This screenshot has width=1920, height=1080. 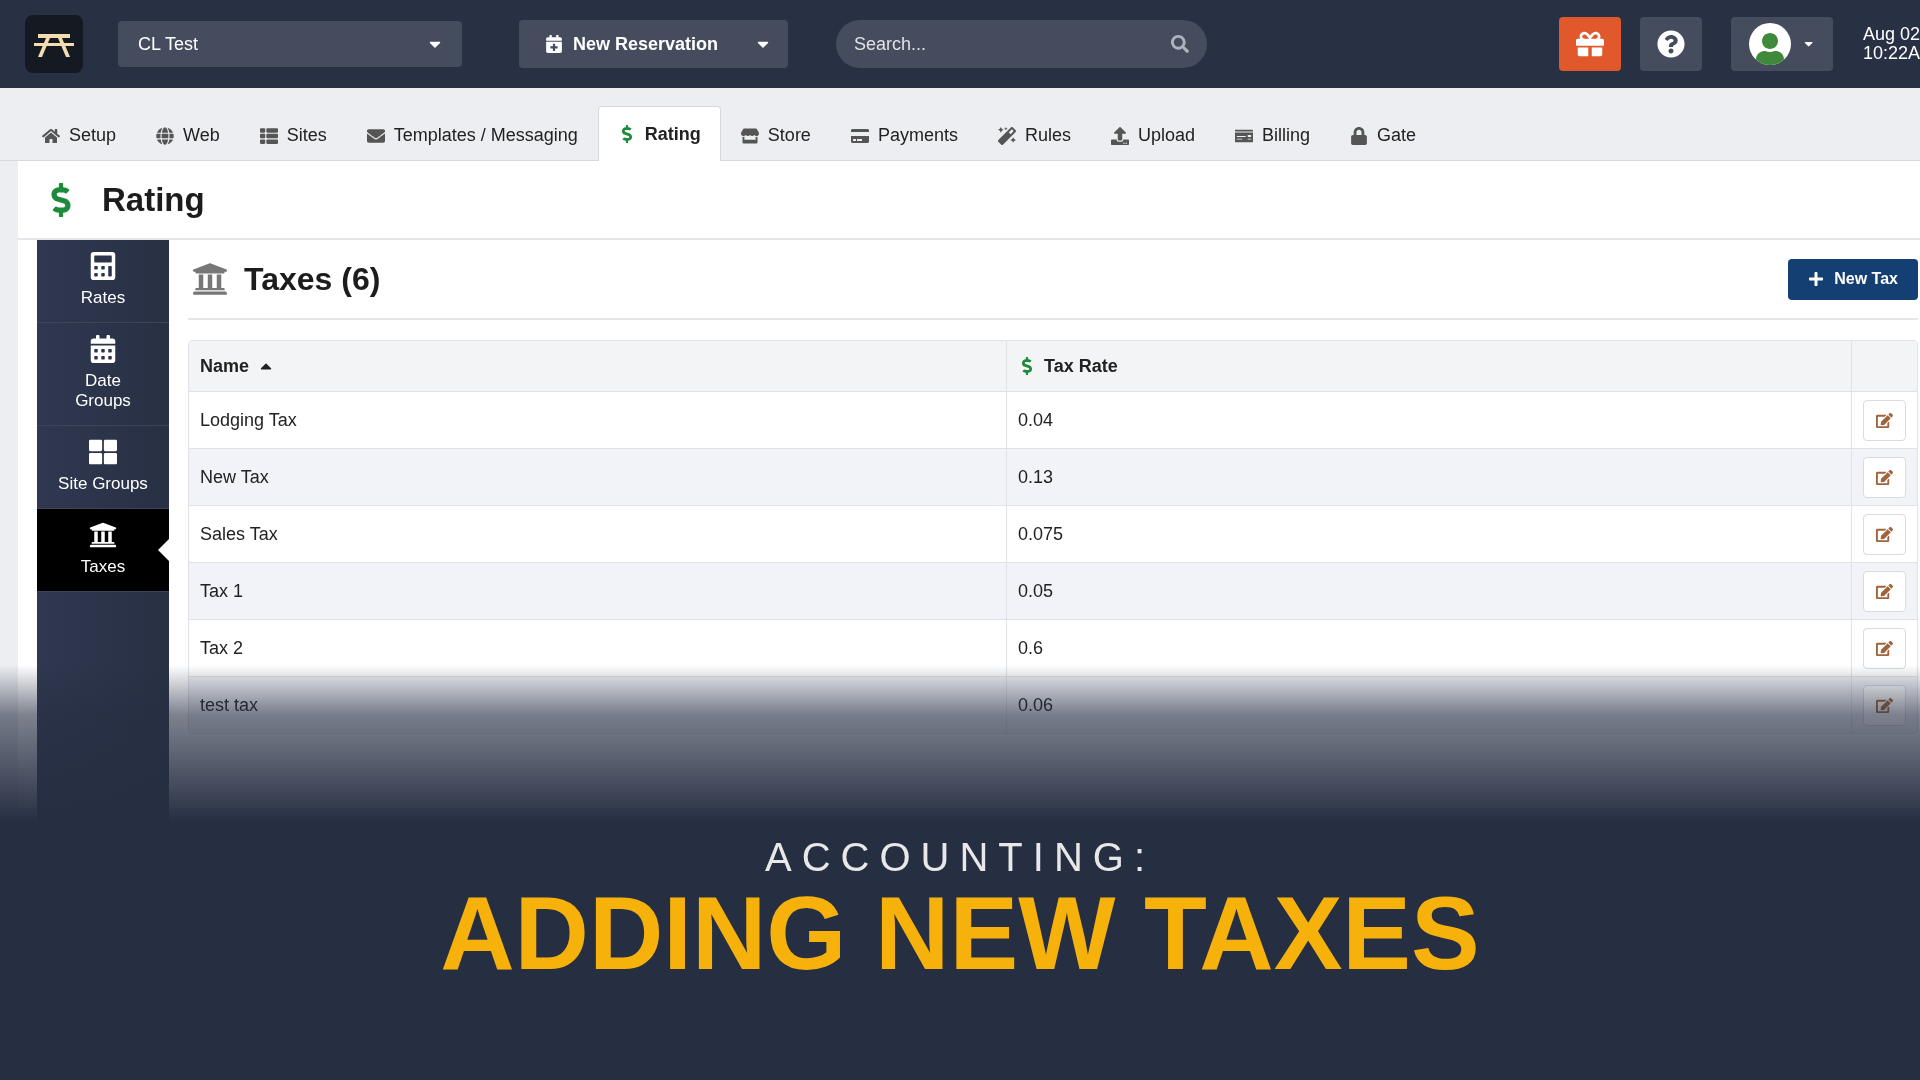 What do you see at coordinates (472, 135) in the screenshot?
I see `nav-tab: Templates / Messaging` at bounding box center [472, 135].